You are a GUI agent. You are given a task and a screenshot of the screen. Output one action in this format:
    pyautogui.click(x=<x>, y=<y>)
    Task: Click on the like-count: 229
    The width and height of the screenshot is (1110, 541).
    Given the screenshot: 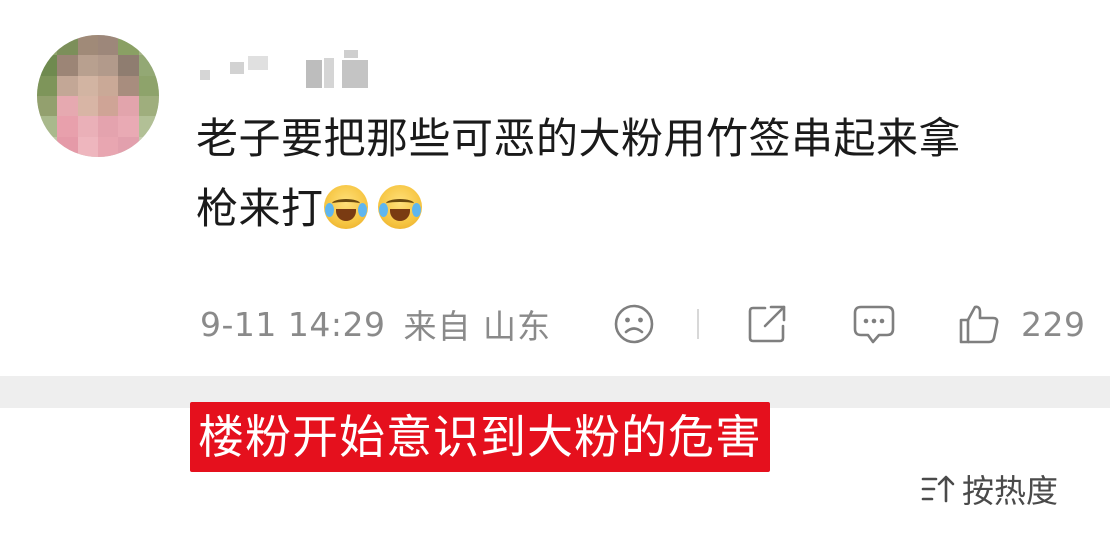 What is the action you would take?
    pyautogui.click(x=1053, y=324)
    